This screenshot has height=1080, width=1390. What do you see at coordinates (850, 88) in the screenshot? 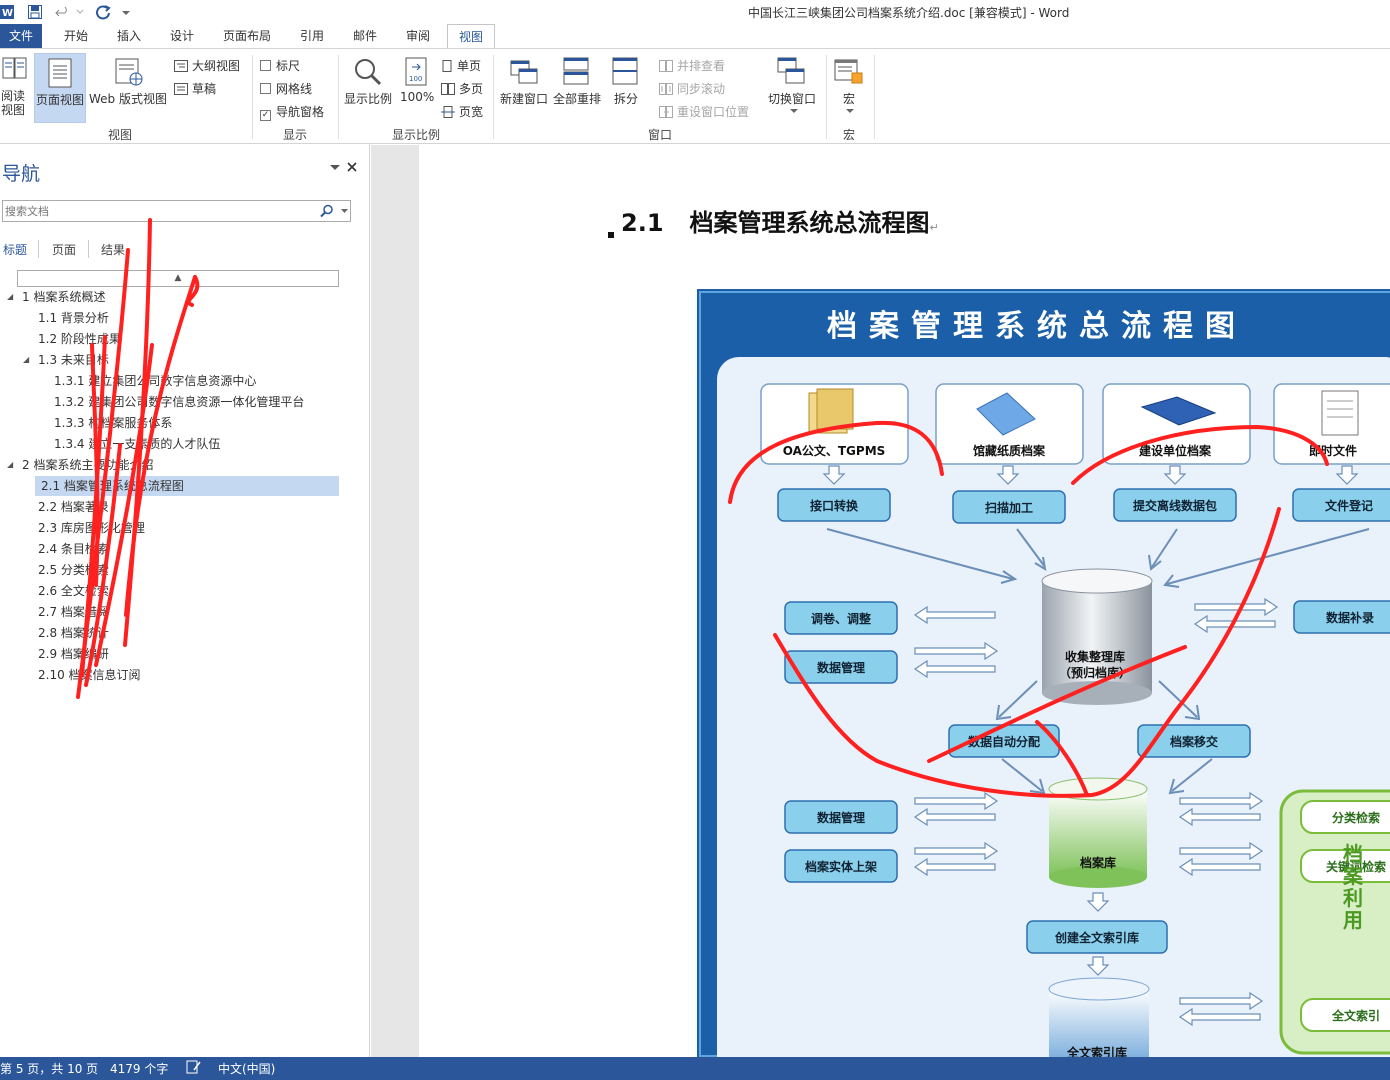
I see `macros-button: 宏` at bounding box center [850, 88].